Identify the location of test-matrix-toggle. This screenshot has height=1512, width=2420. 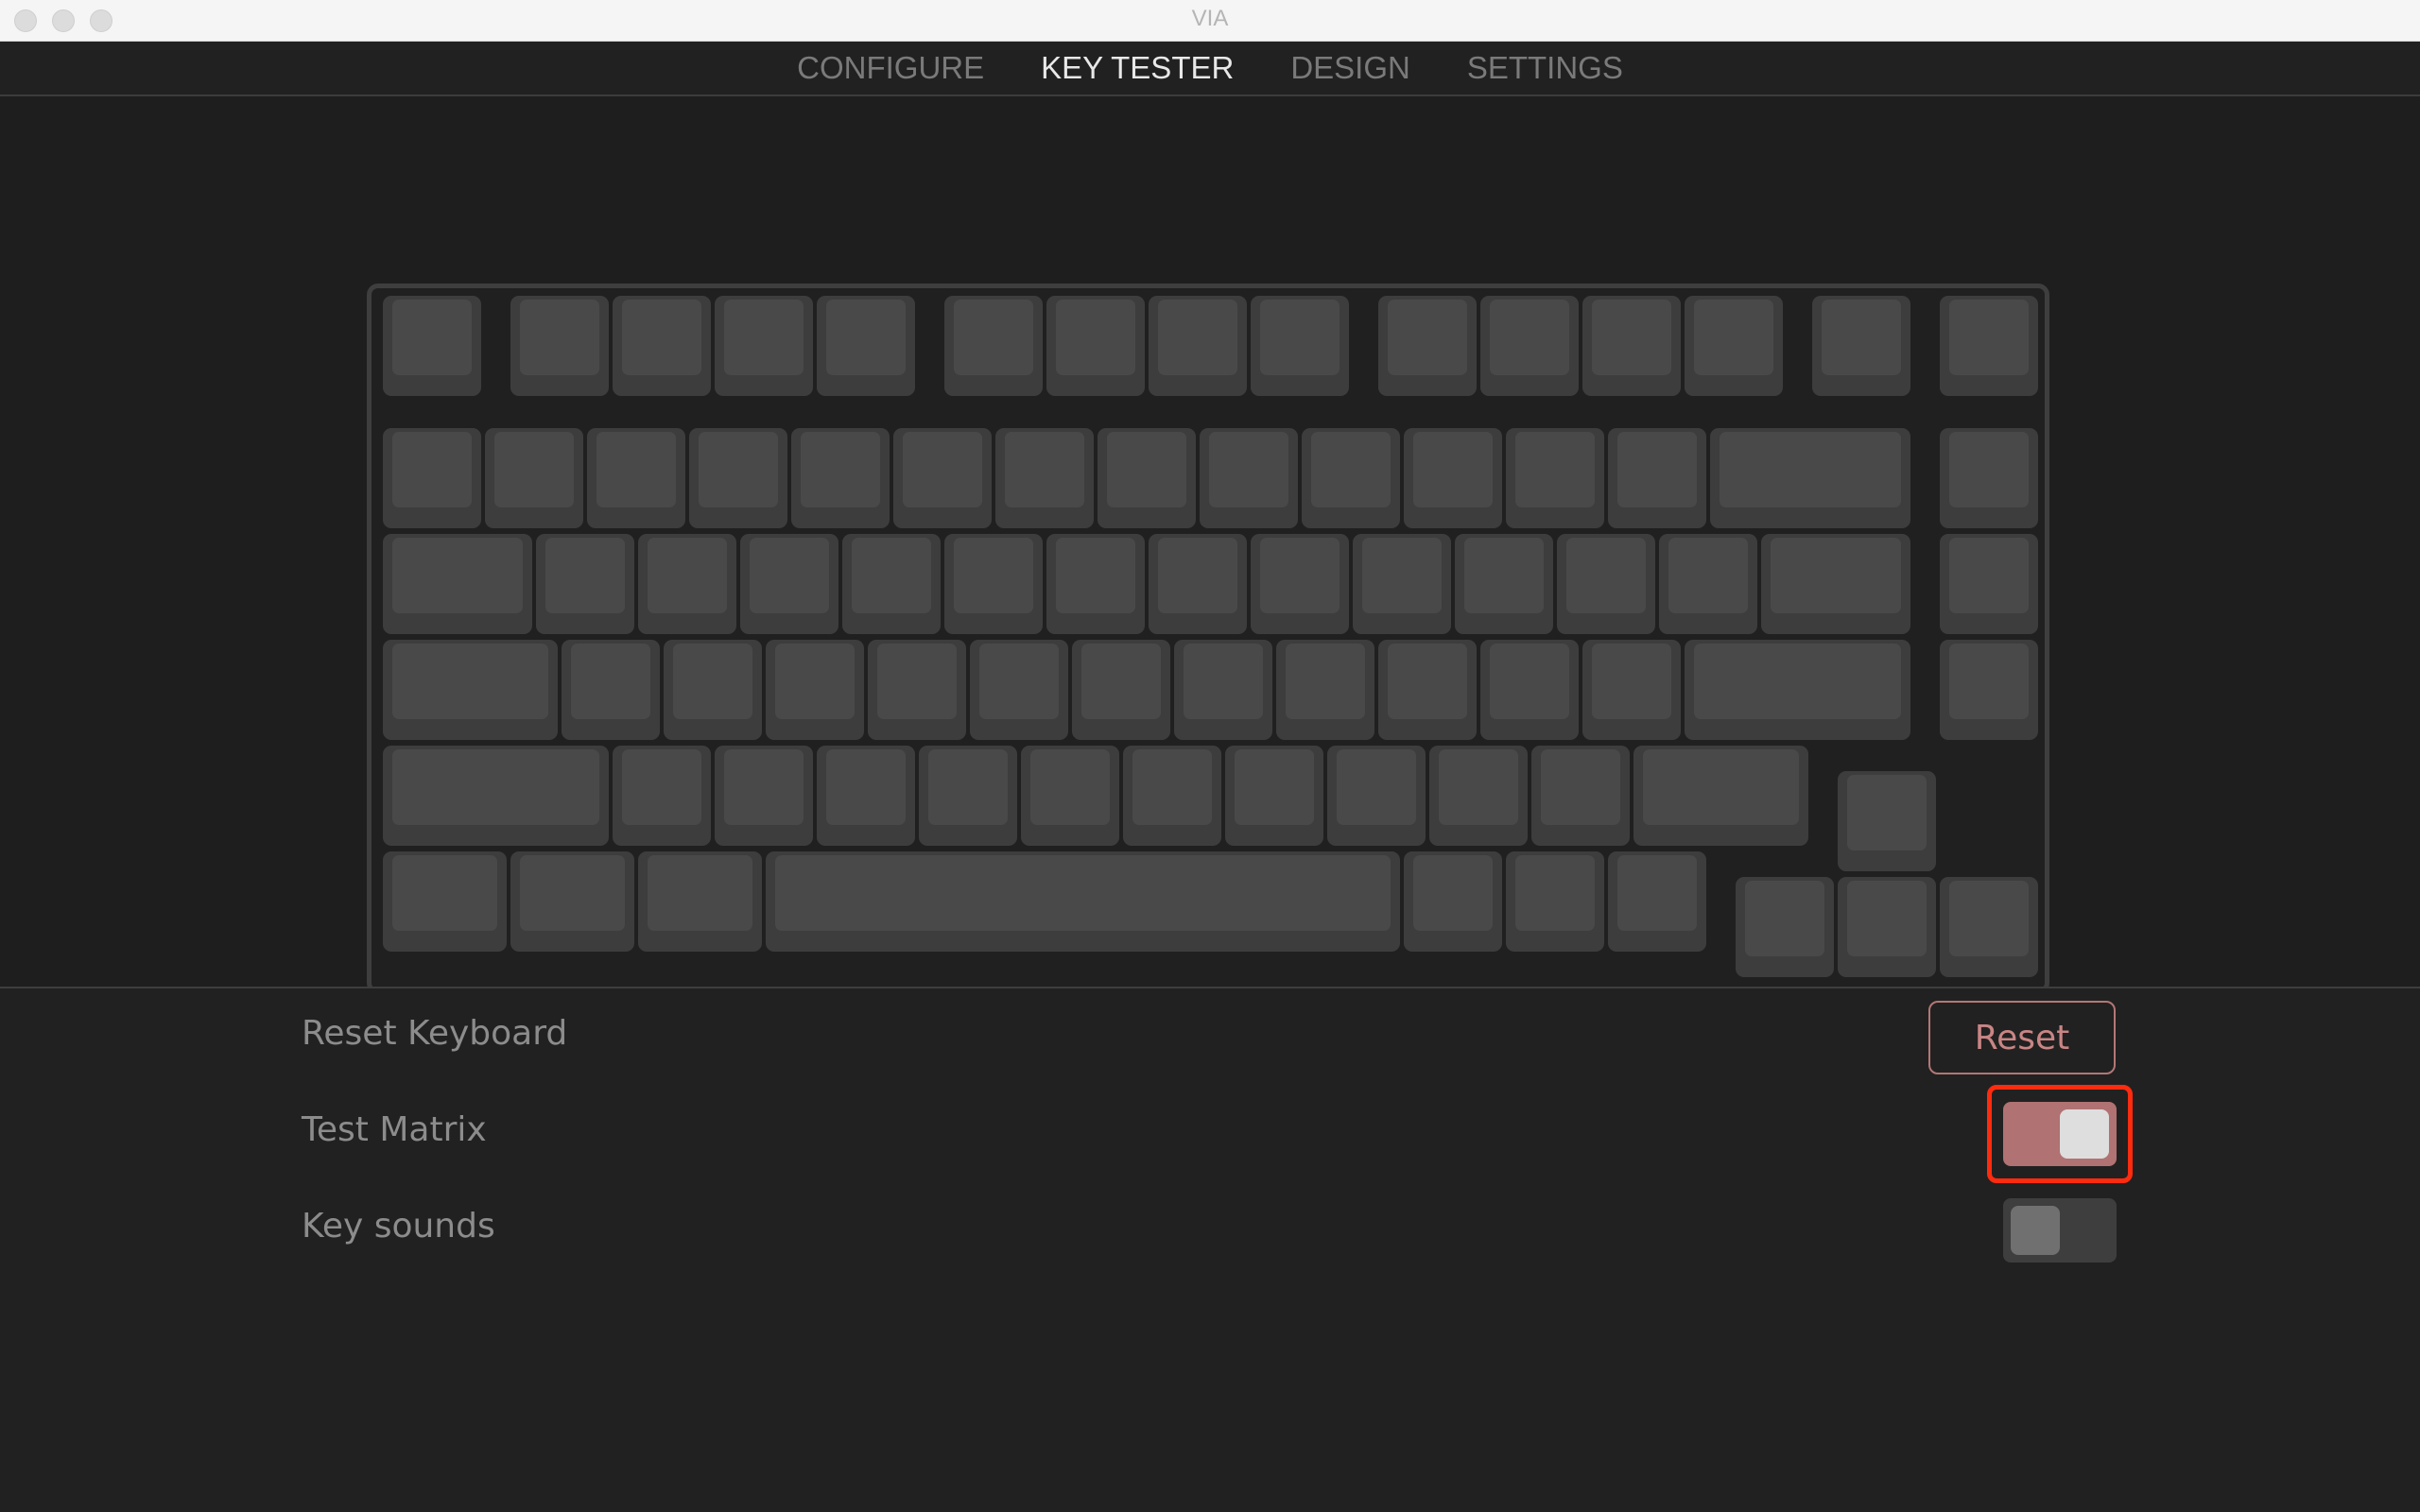
(2060, 1134).